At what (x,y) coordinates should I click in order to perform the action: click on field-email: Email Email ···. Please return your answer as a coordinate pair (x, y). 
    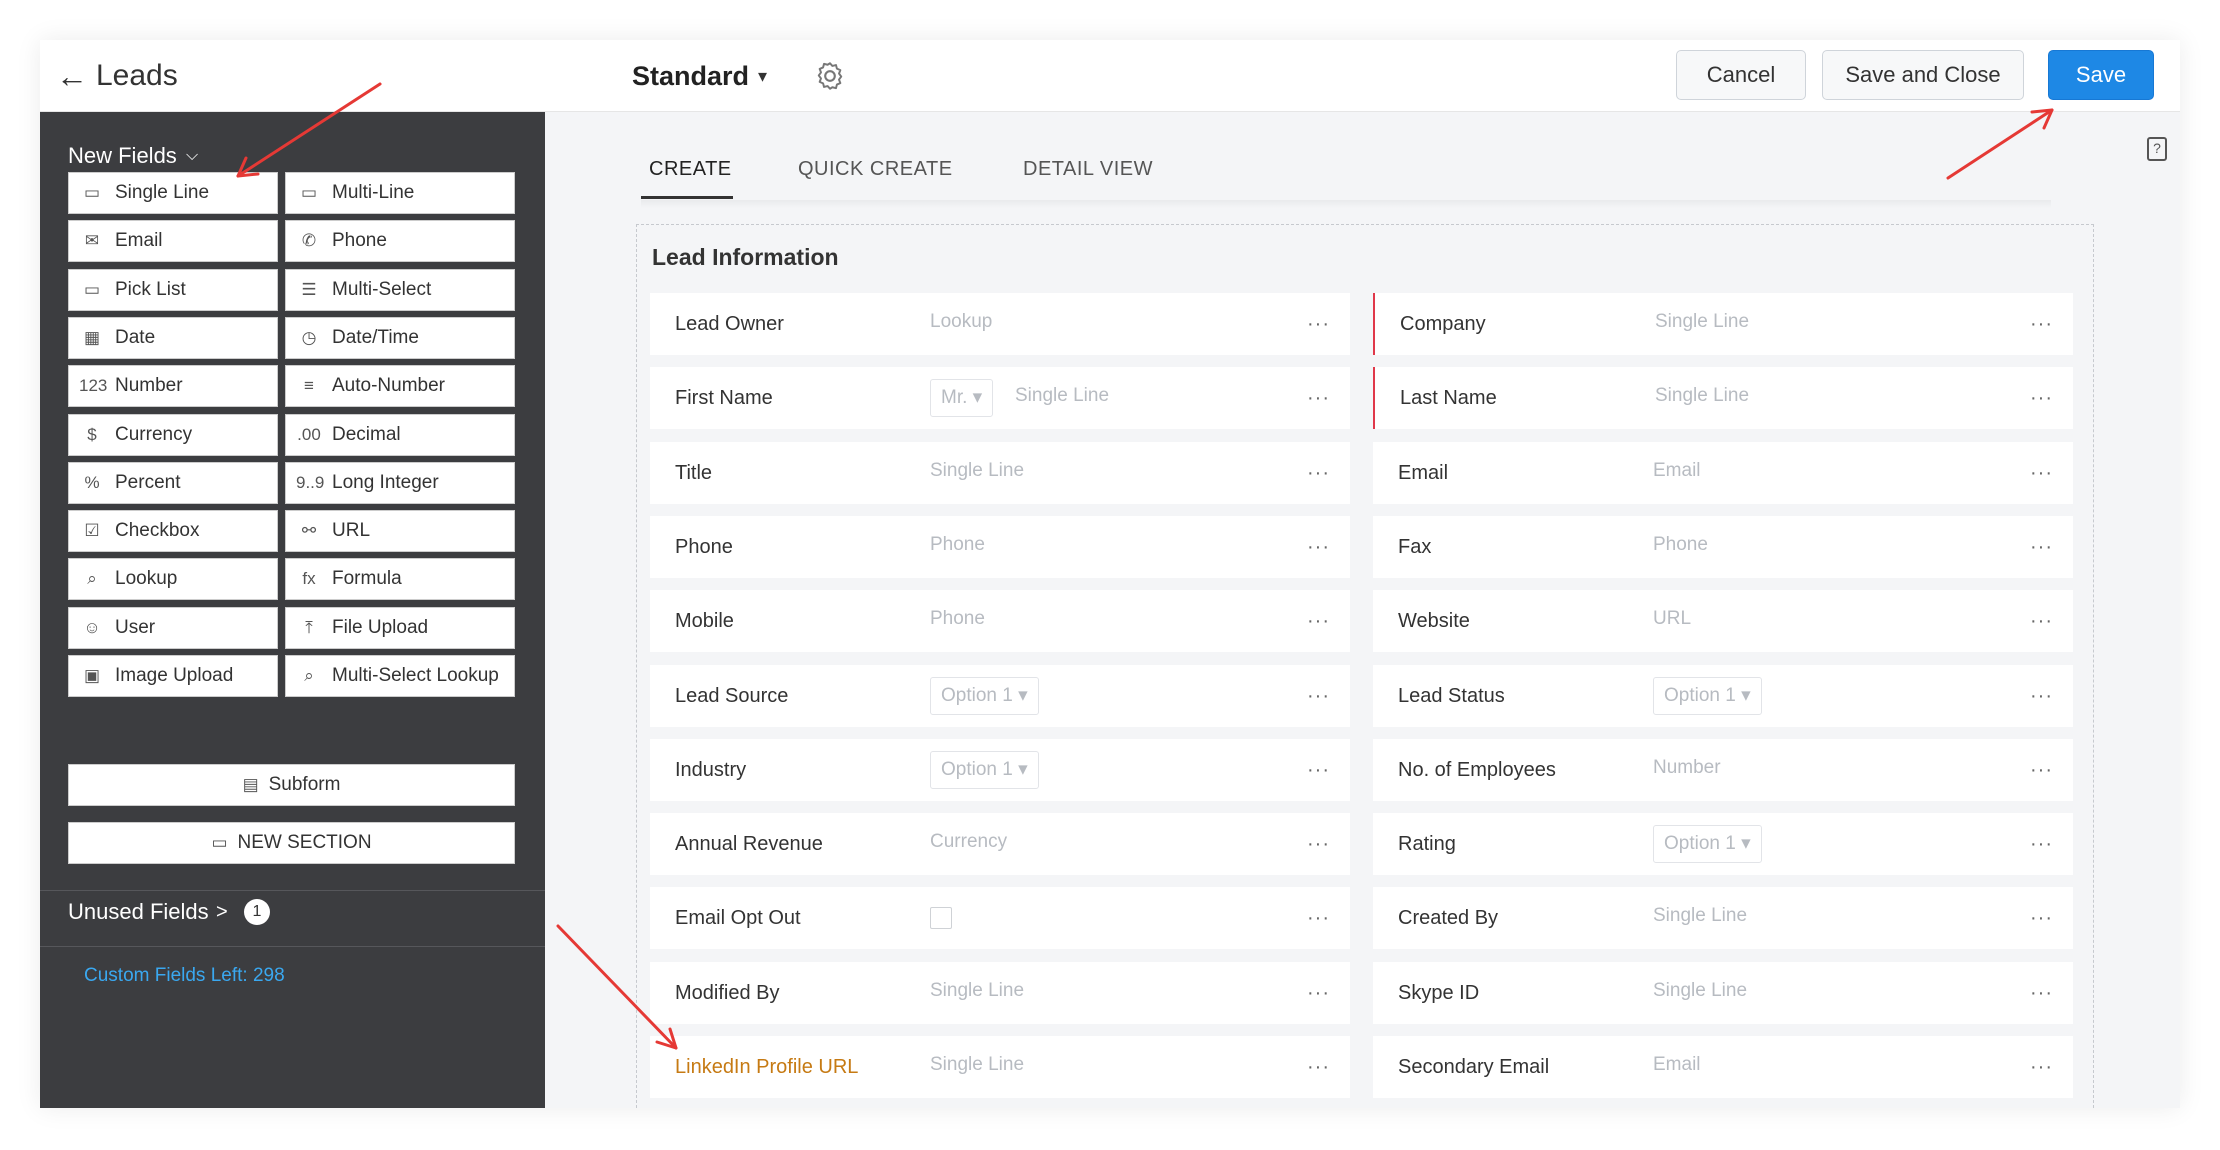
    Looking at the image, I should click on (1723, 472).